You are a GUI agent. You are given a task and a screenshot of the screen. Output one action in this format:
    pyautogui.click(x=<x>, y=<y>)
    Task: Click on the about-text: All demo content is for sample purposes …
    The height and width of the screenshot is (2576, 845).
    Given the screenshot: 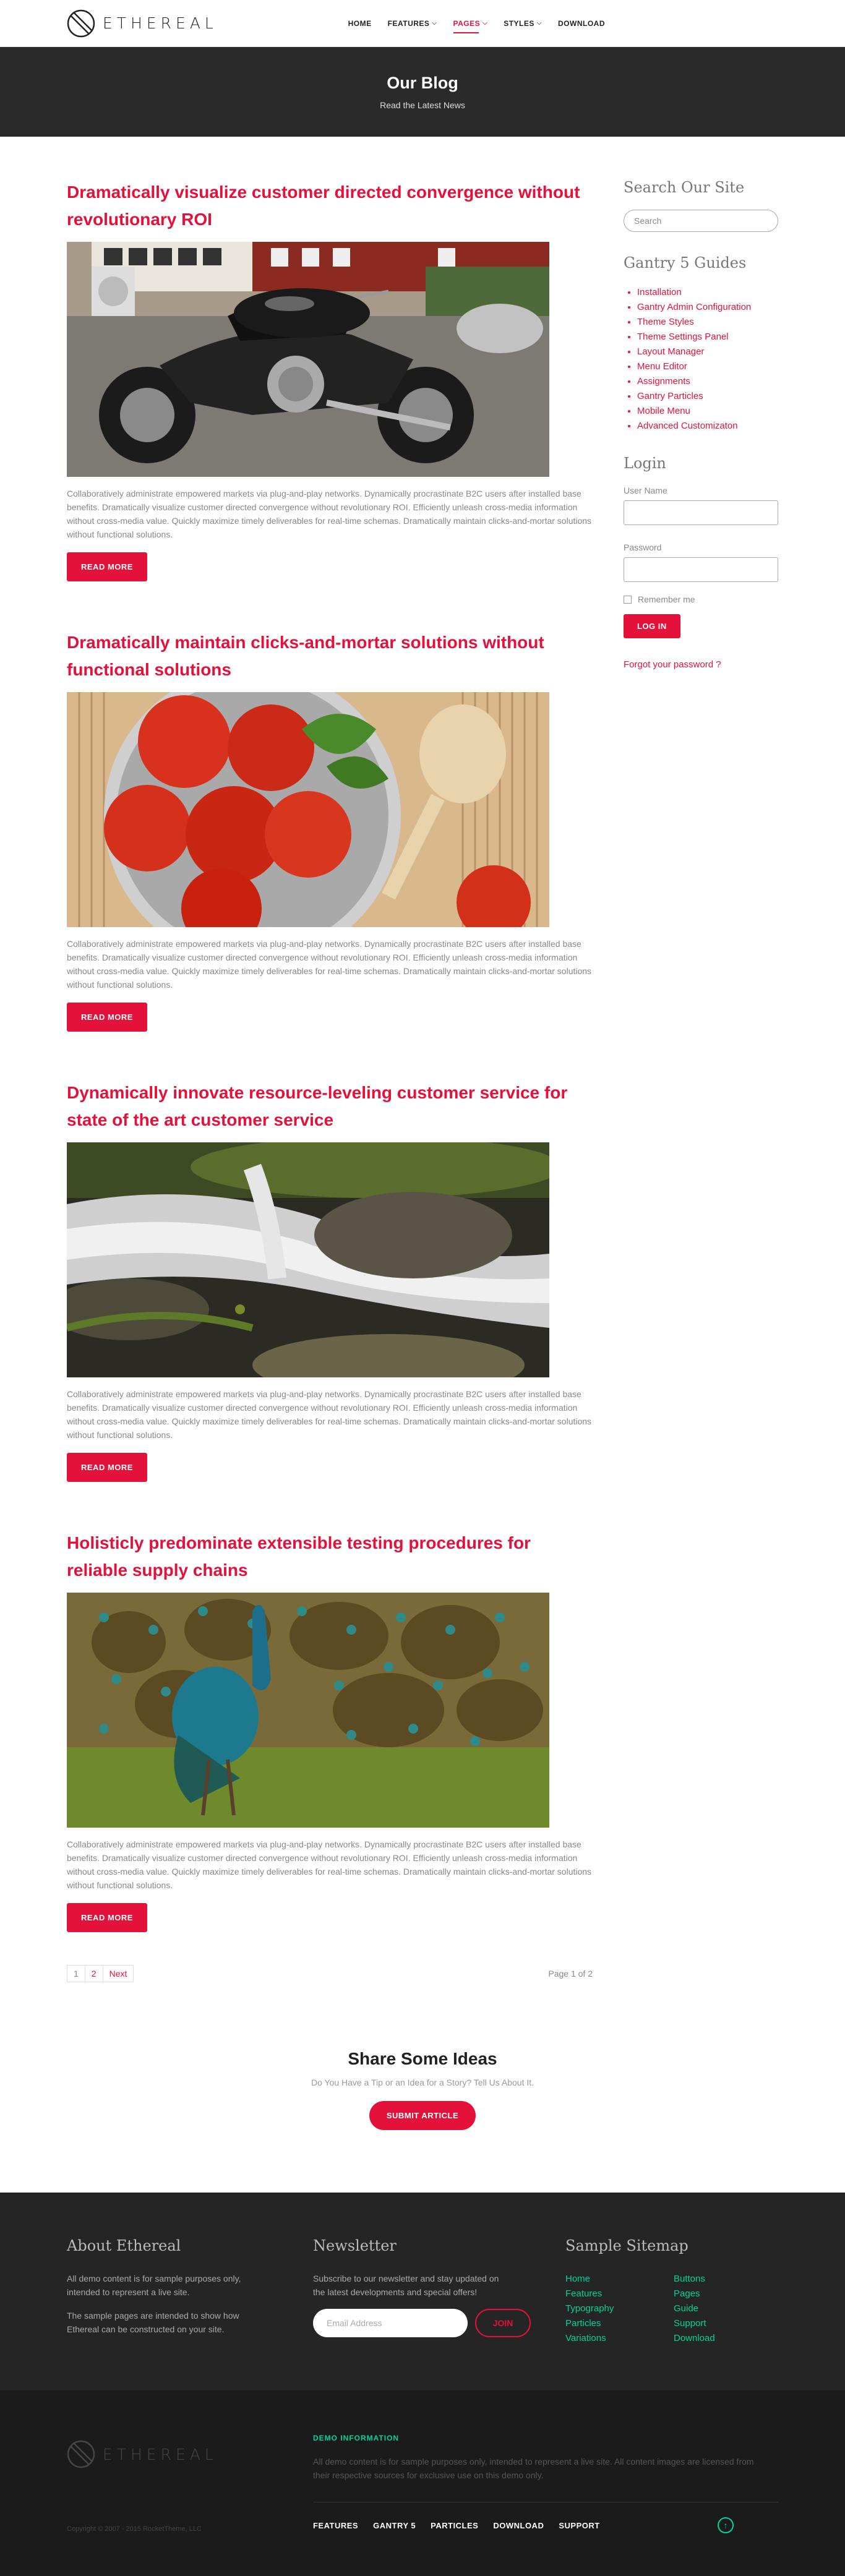 What is the action you would take?
    pyautogui.click(x=154, y=2285)
    